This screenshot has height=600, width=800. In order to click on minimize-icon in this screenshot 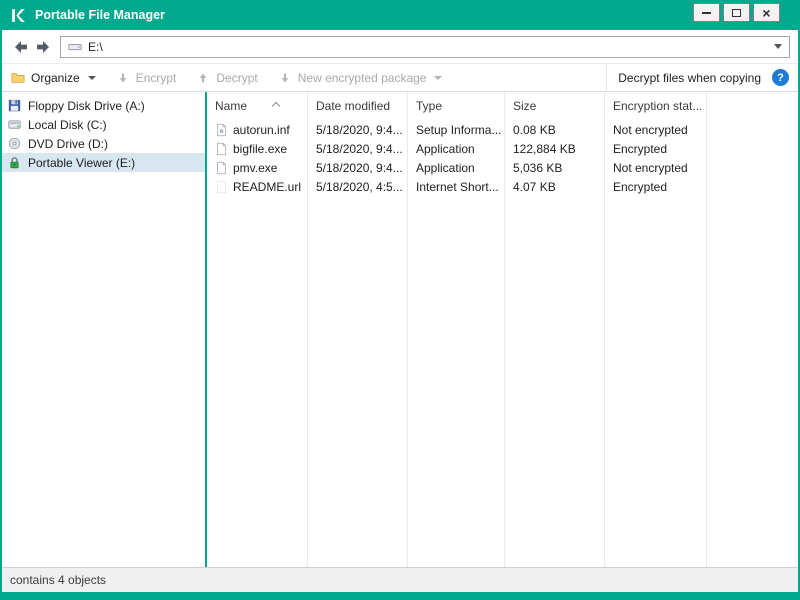, I will do `click(706, 12)`.